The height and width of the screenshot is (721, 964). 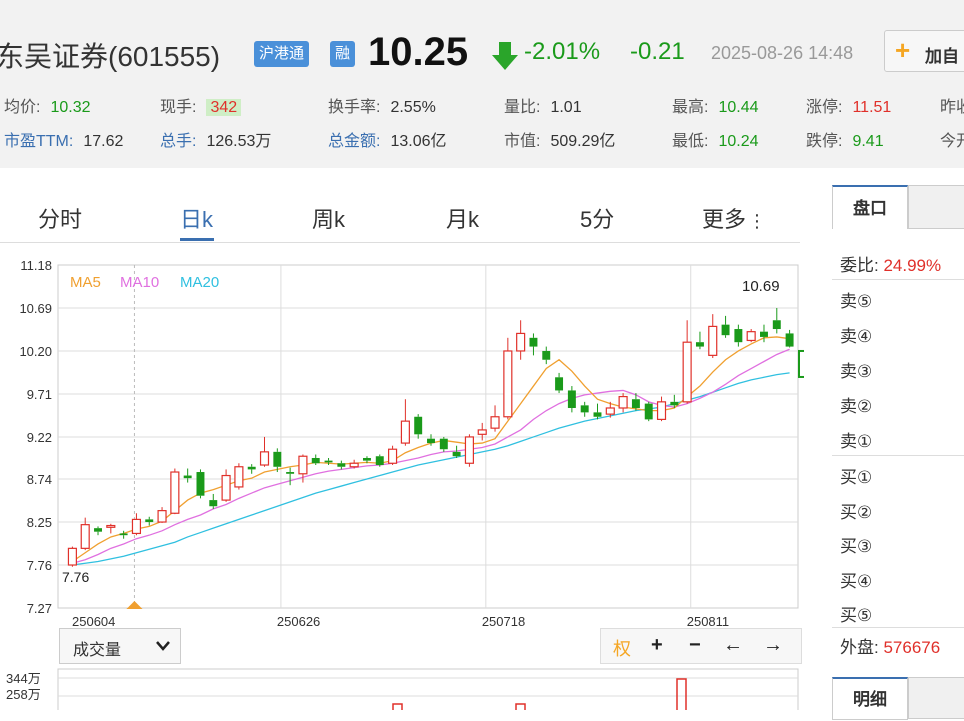 I want to click on tab-minute: 分时, so click(x=60, y=218).